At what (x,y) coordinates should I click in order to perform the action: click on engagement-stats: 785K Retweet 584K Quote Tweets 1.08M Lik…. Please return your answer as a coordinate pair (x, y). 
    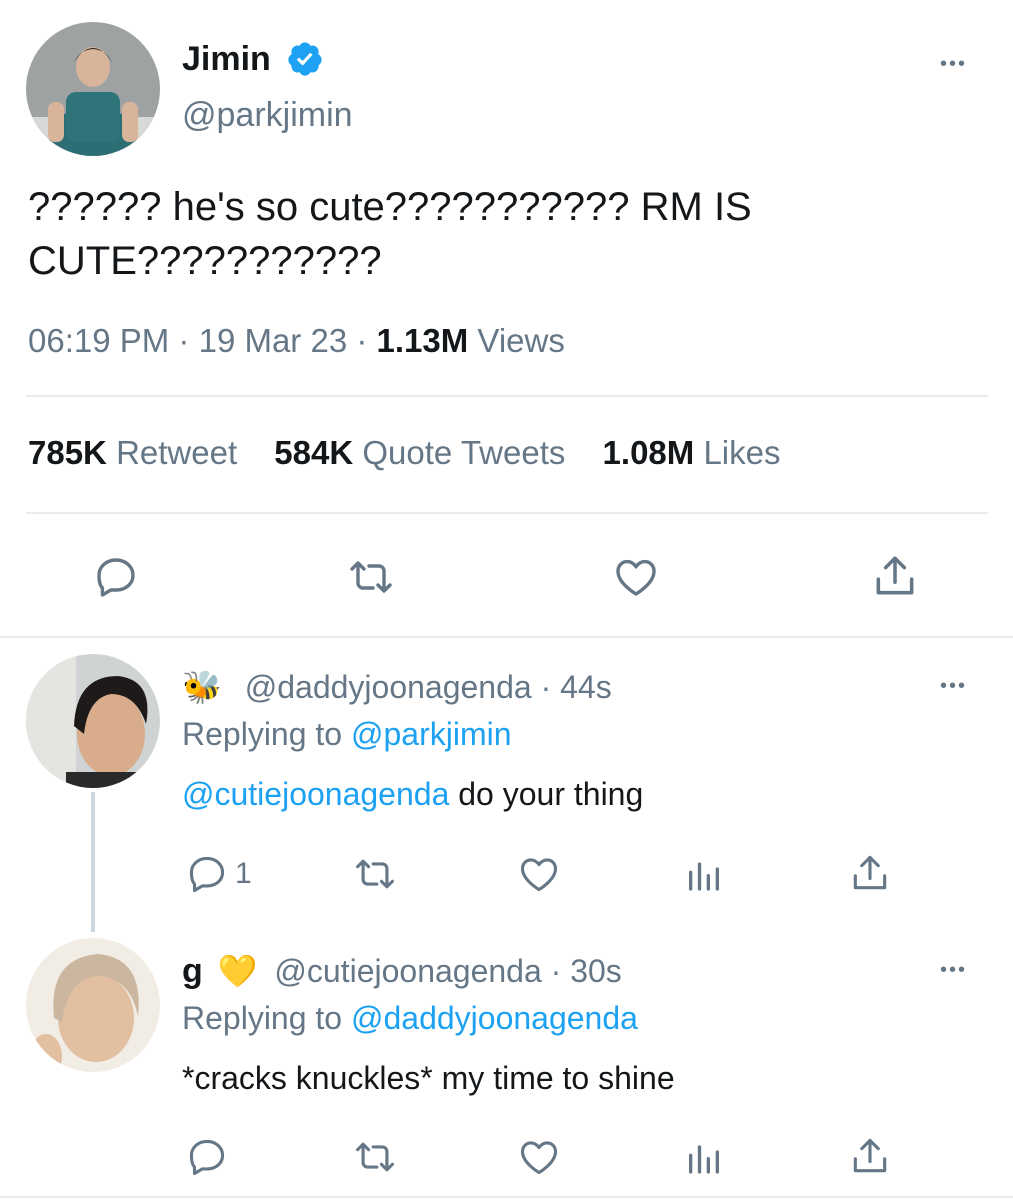
    Looking at the image, I should click on (404, 453).